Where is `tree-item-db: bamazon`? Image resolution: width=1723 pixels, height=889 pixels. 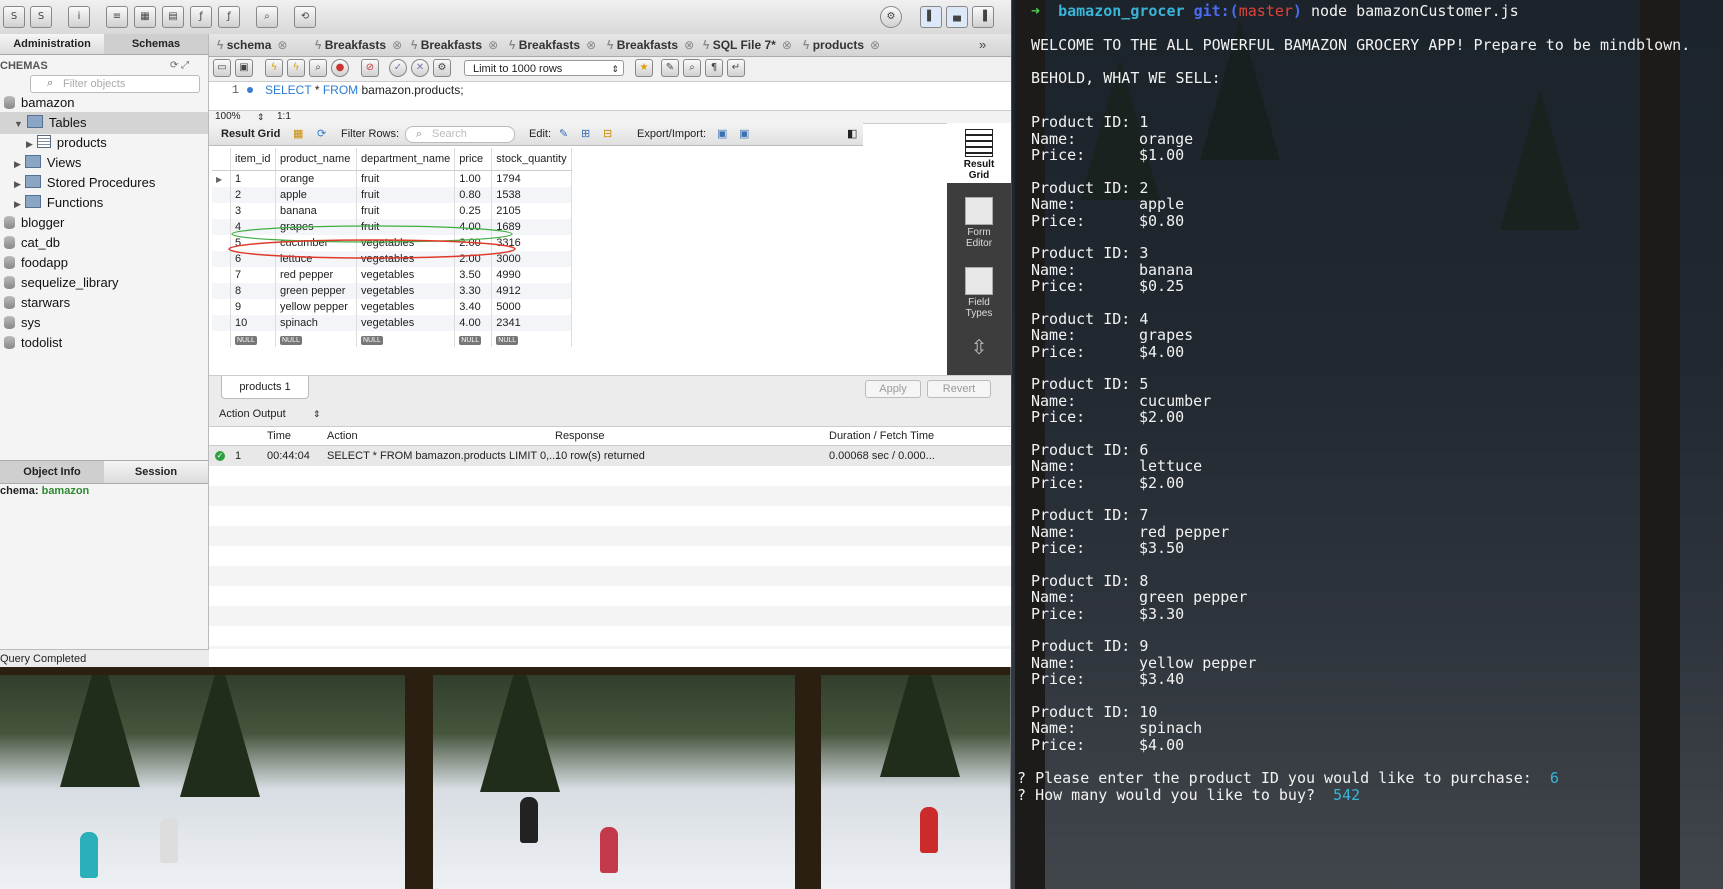
tree-item-db: bamazon is located at coordinates (104, 103).